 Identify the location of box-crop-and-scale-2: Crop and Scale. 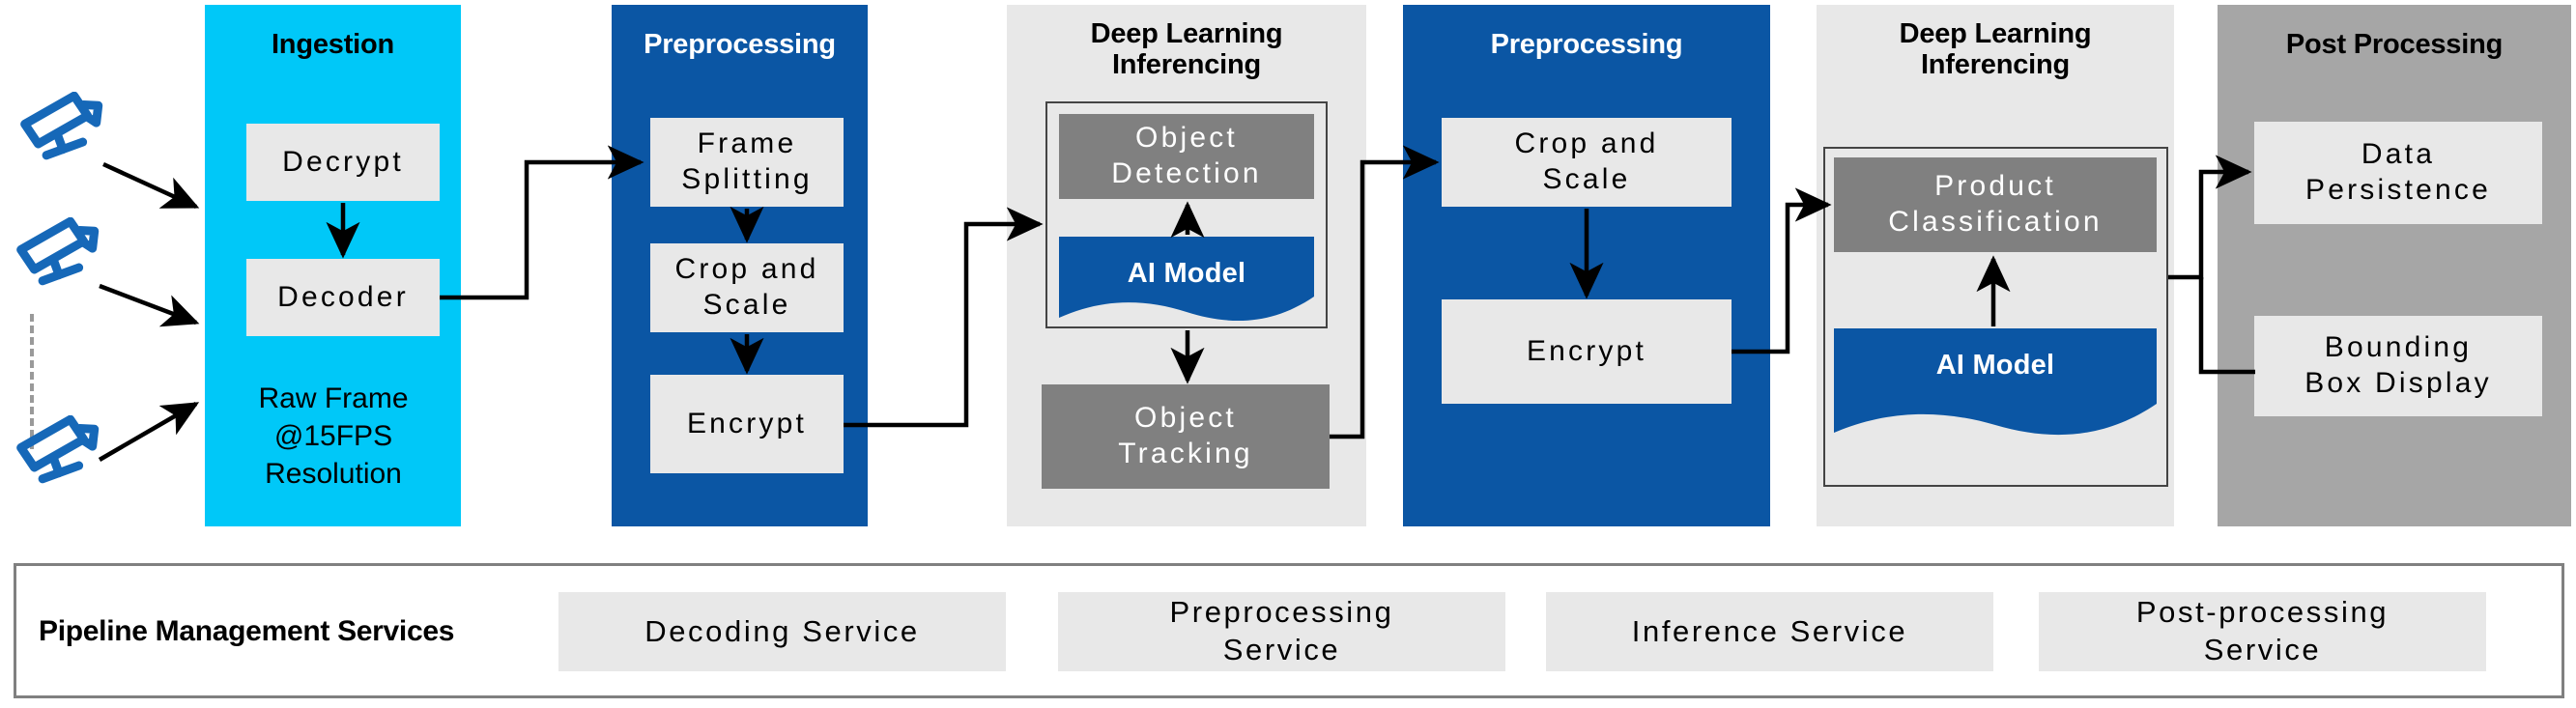
(1587, 162).